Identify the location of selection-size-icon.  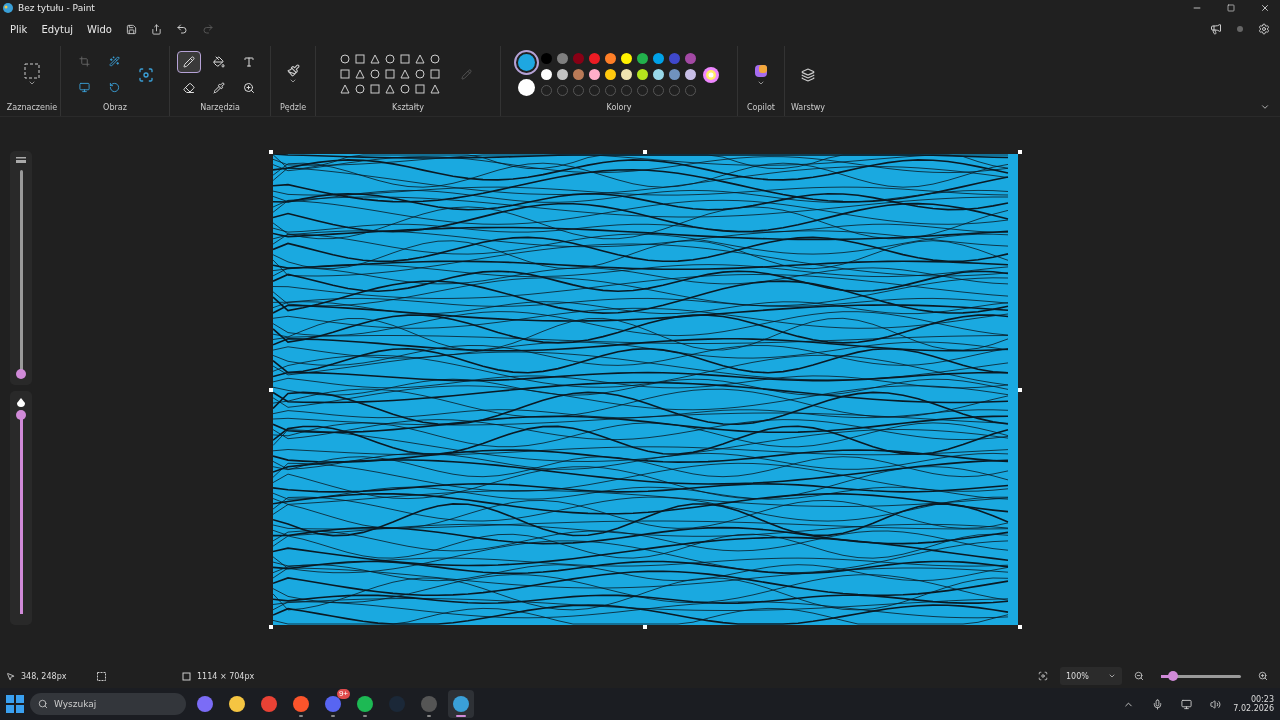
(101, 676).